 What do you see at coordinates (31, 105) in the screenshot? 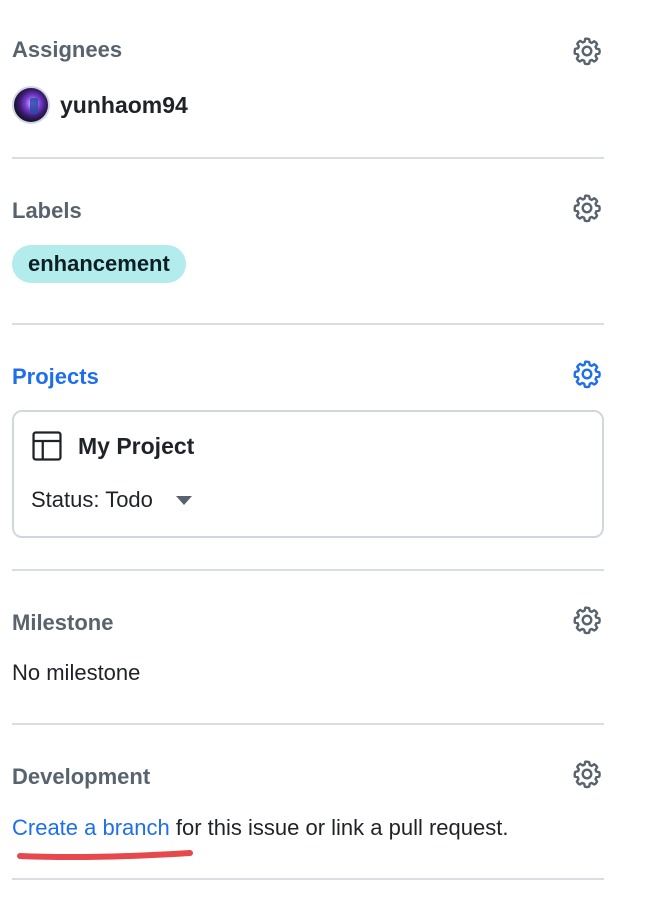
I see `avatar` at bounding box center [31, 105].